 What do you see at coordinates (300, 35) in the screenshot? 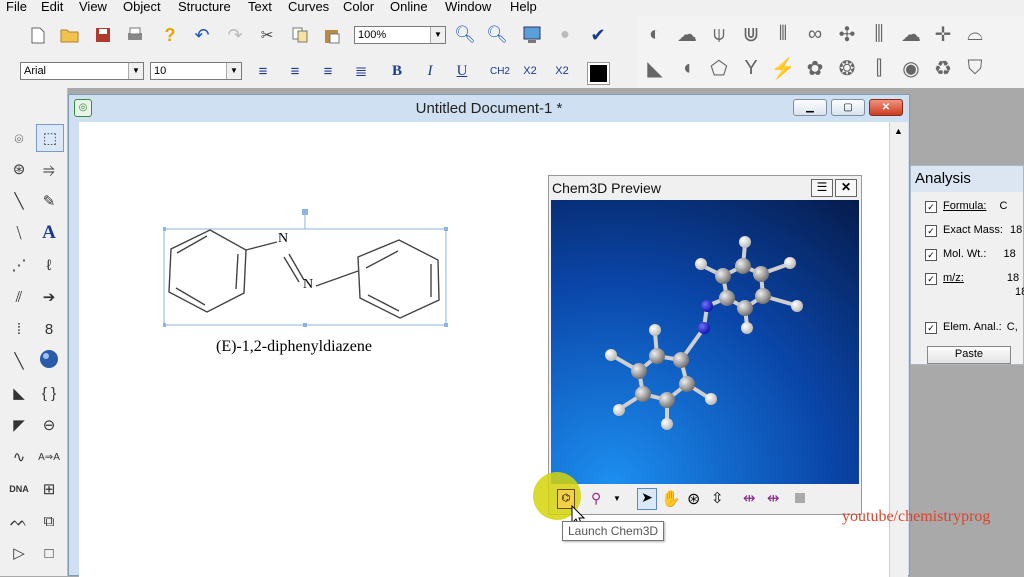
I see `copy-icon` at bounding box center [300, 35].